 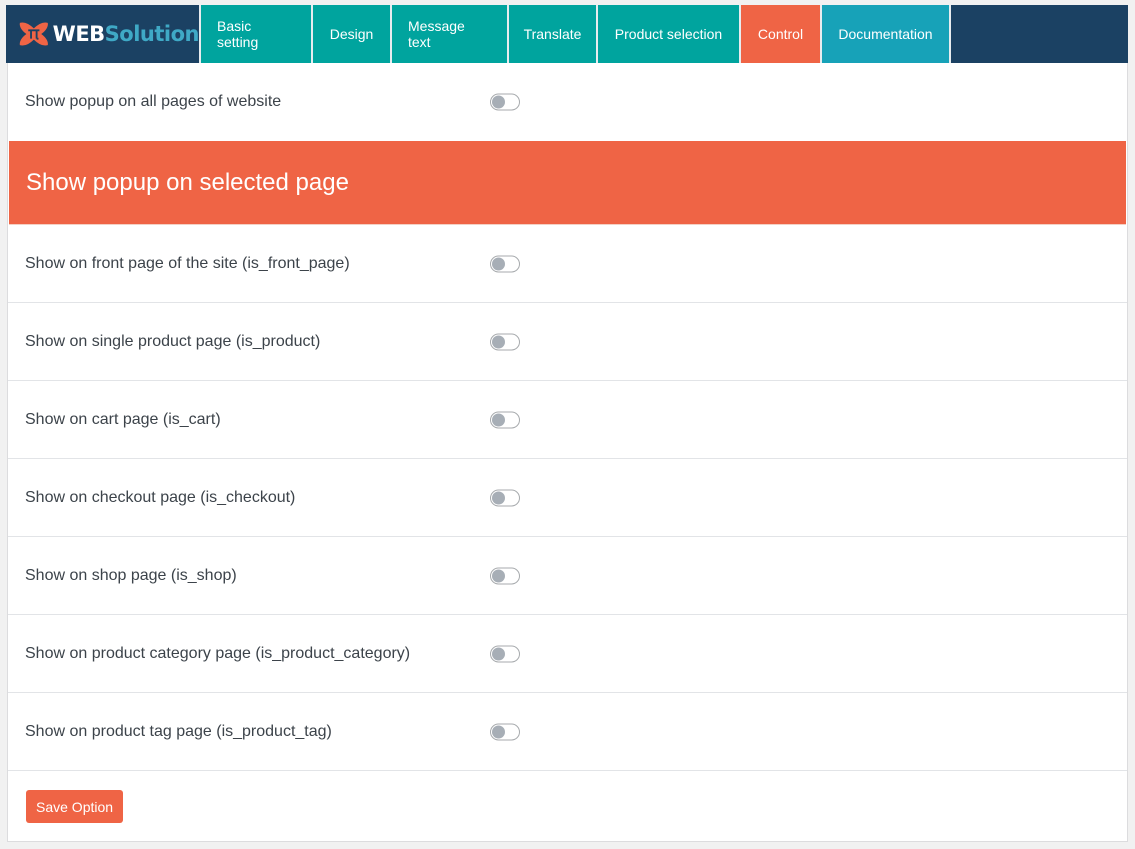 What do you see at coordinates (79, 34) in the screenshot?
I see `brand-word-web: WEB` at bounding box center [79, 34].